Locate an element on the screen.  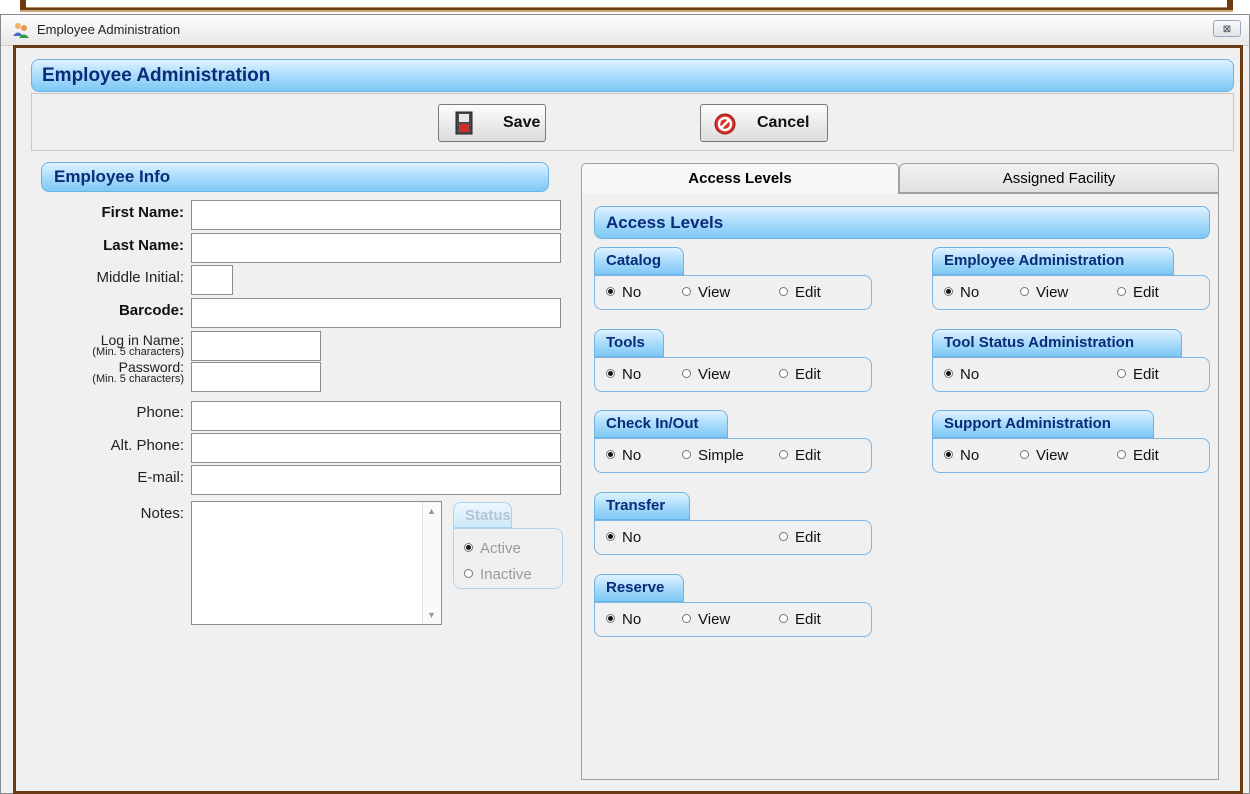
status-inactive-label: Inactive is located at coordinates (506, 574).